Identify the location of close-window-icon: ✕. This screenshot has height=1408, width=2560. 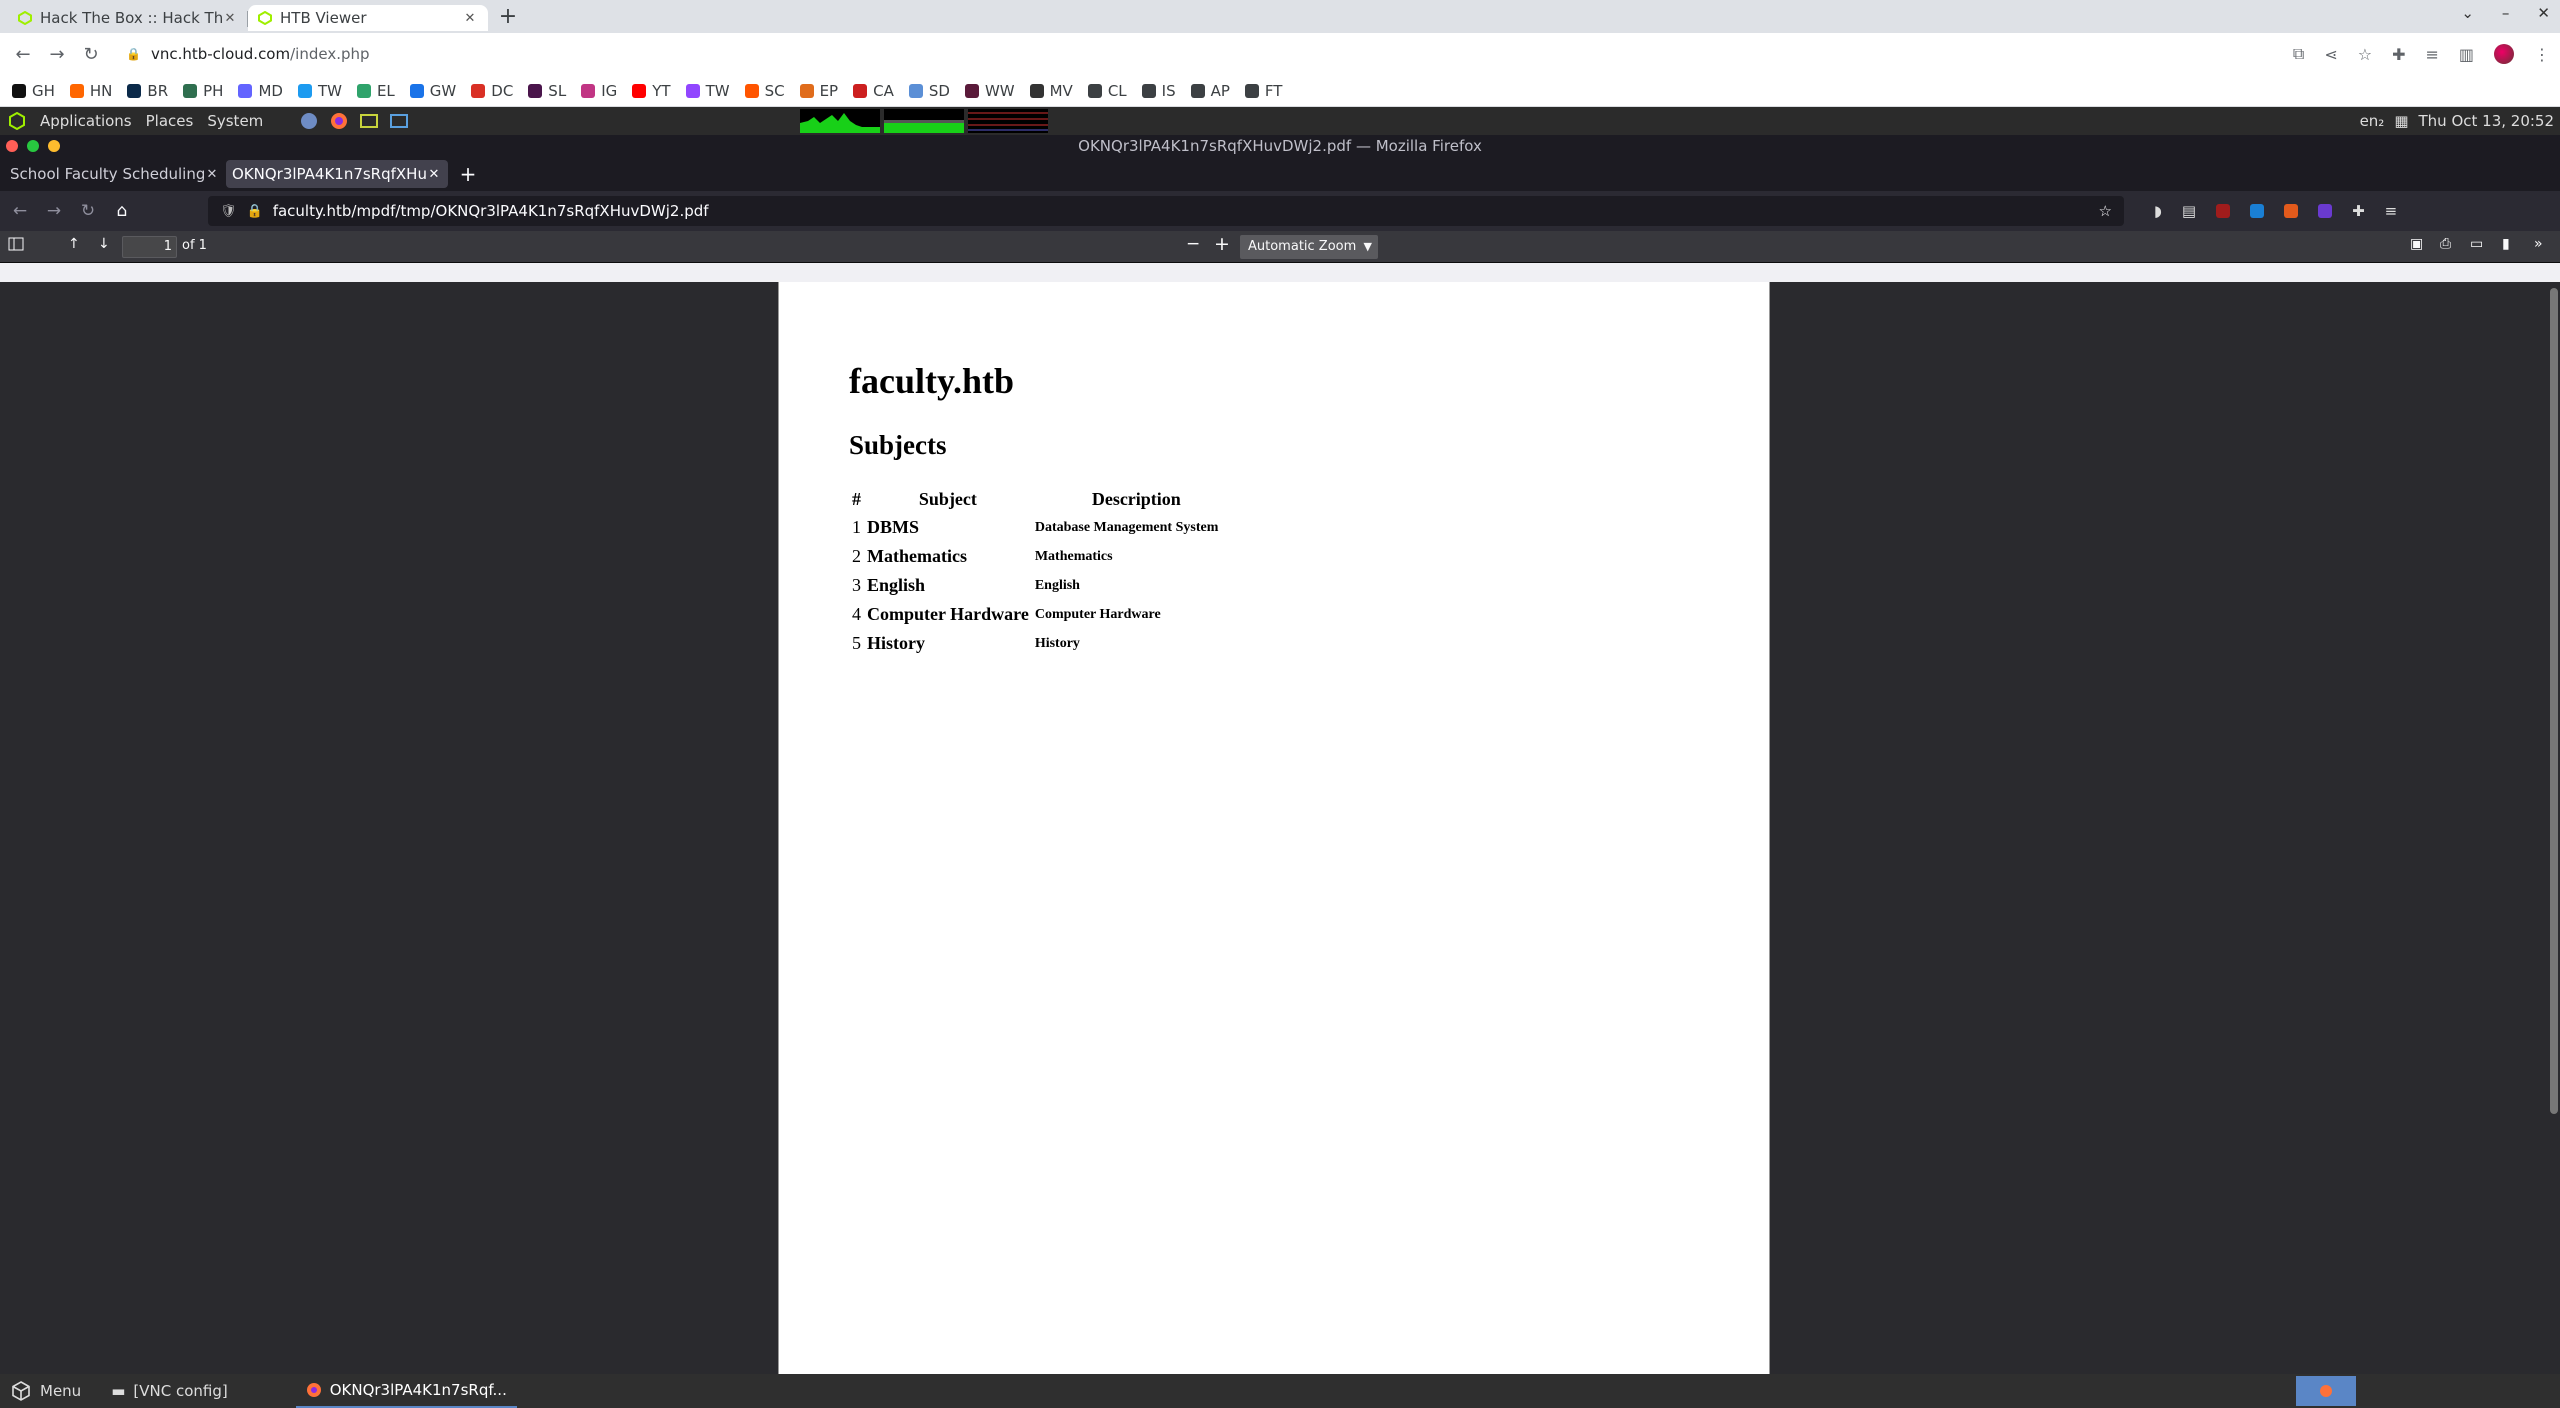
(2543, 13).